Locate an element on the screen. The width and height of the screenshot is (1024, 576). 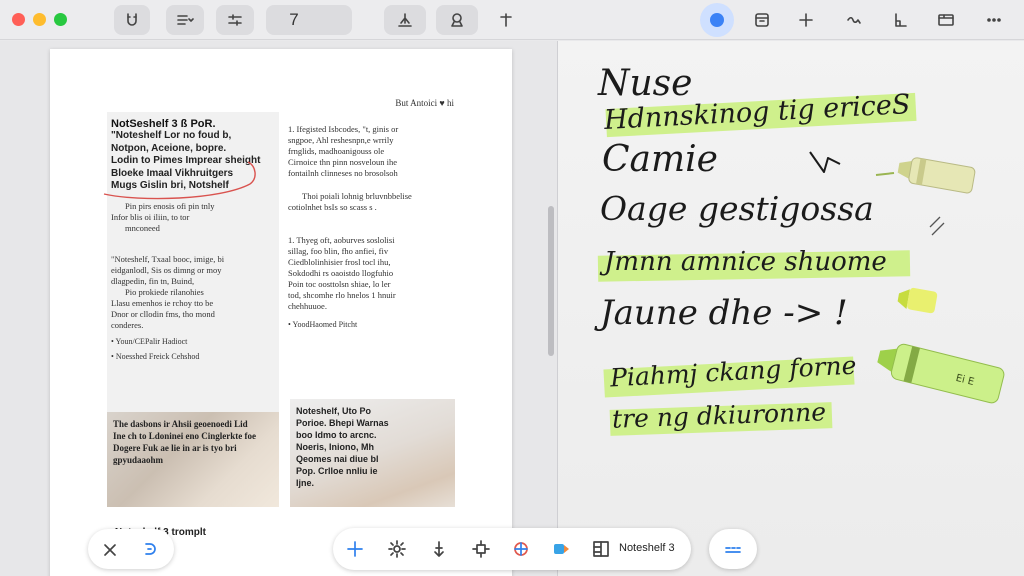
zoom-window-button is located at coordinates (60, 19).